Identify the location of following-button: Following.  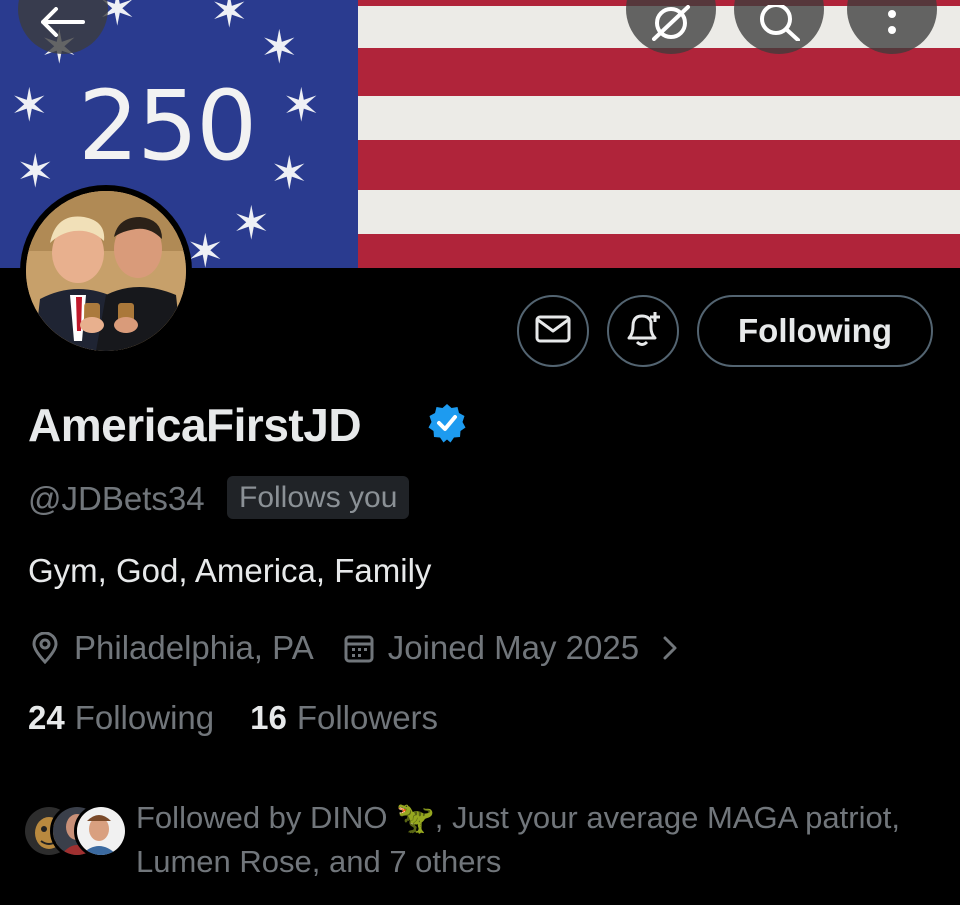
(815, 331).